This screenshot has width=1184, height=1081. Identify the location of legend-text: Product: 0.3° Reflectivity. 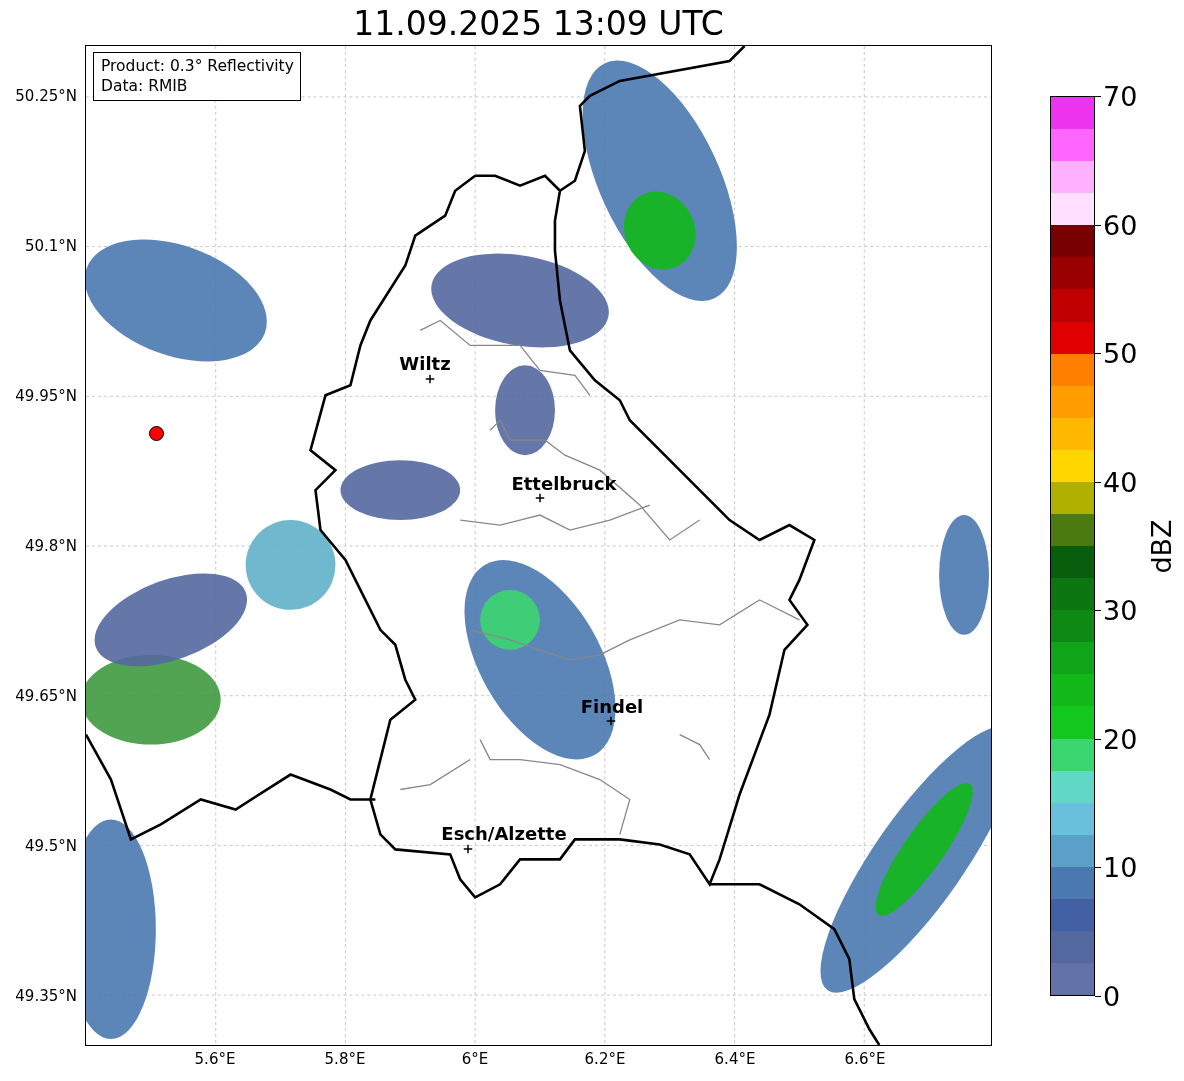
(197, 66).